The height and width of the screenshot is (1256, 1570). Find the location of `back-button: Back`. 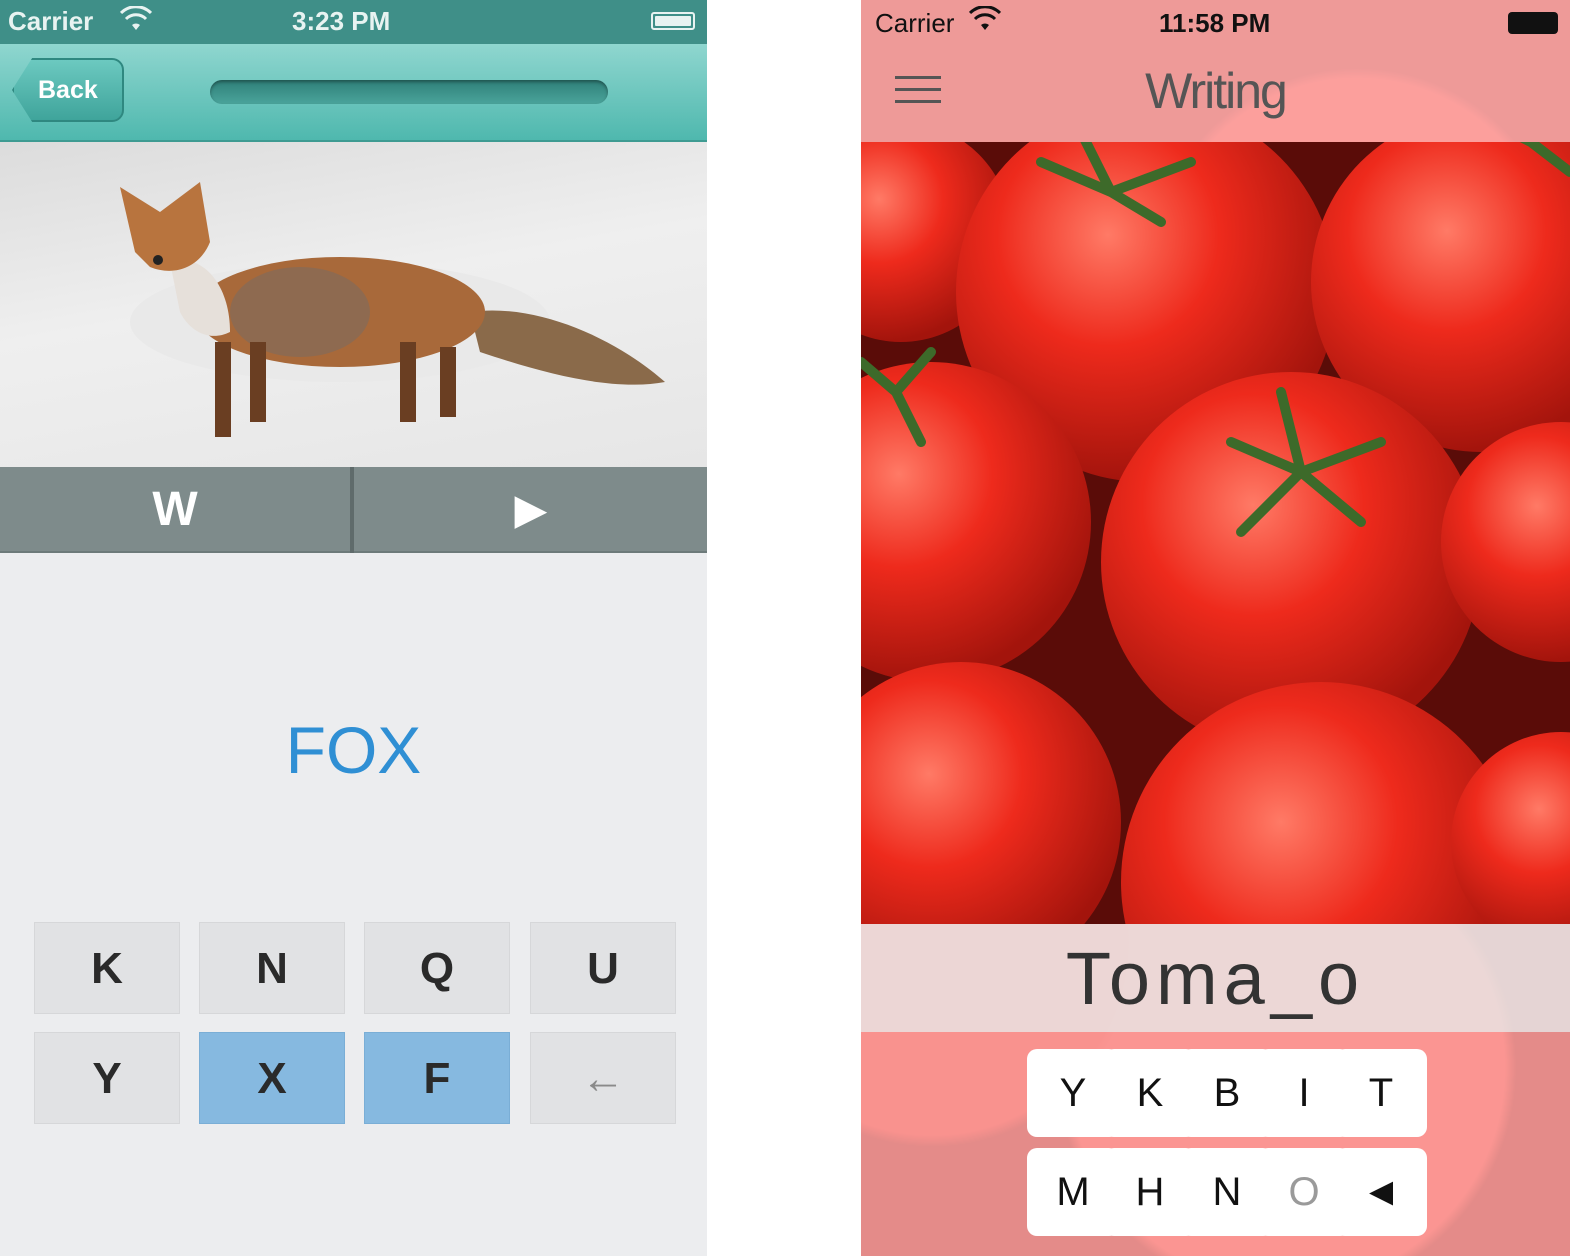

back-button: Back is located at coordinates (68, 90).